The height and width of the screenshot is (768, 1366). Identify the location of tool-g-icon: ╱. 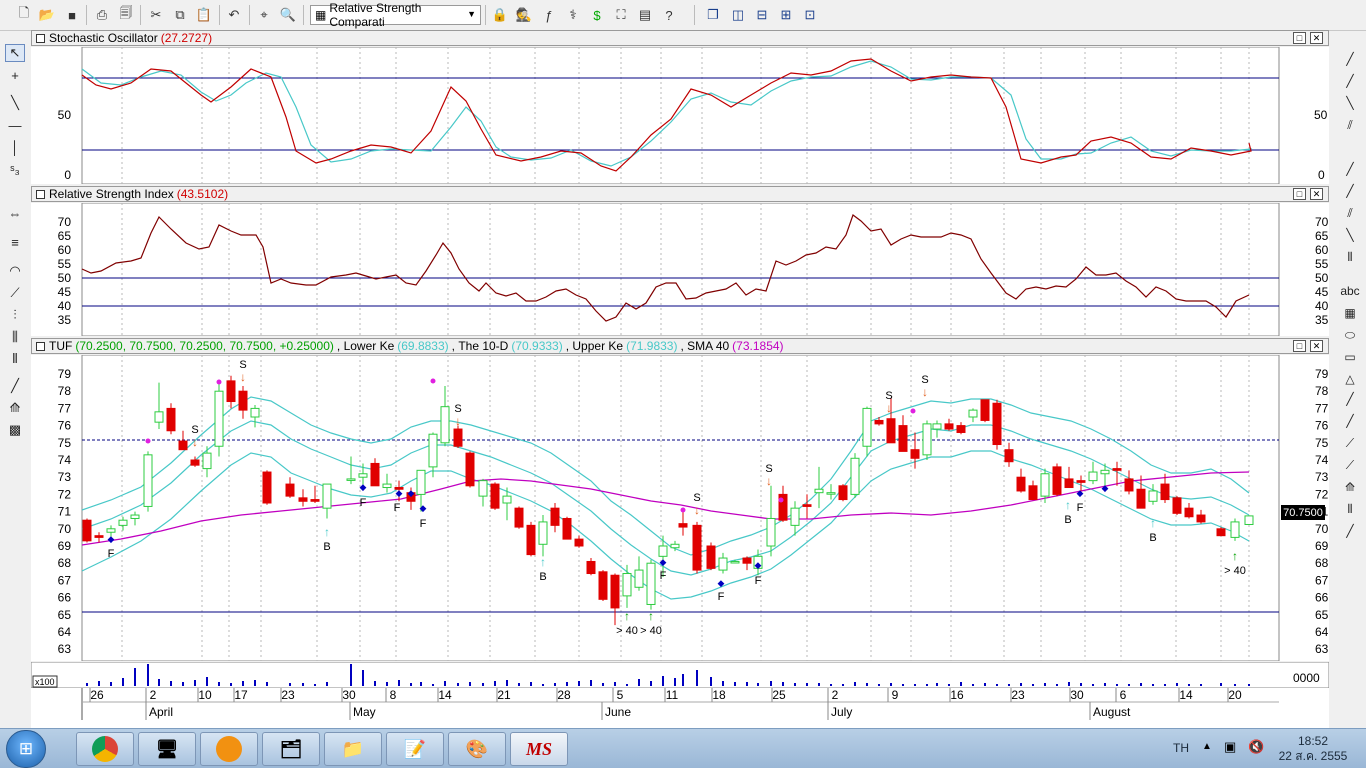
(1350, 531).